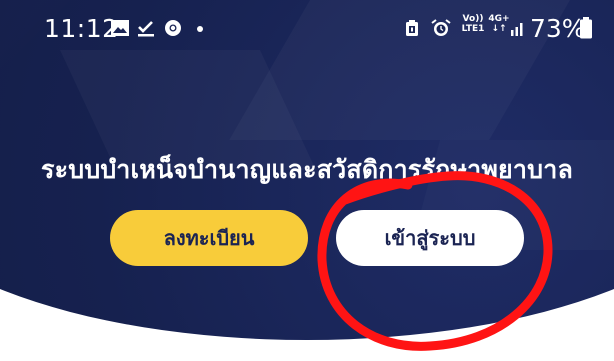 This screenshot has height=361, width=614. I want to click on volte-top: Vo)), so click(473, 19).